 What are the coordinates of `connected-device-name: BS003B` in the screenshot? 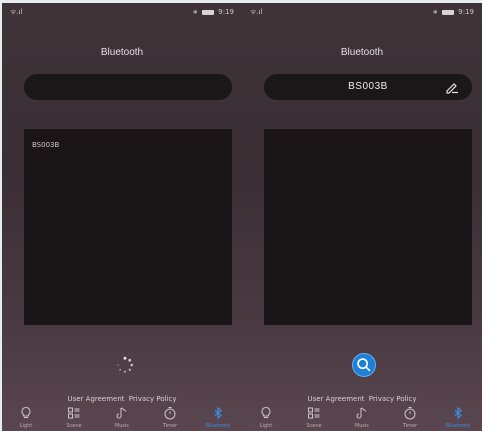 It's located at (368, 86).